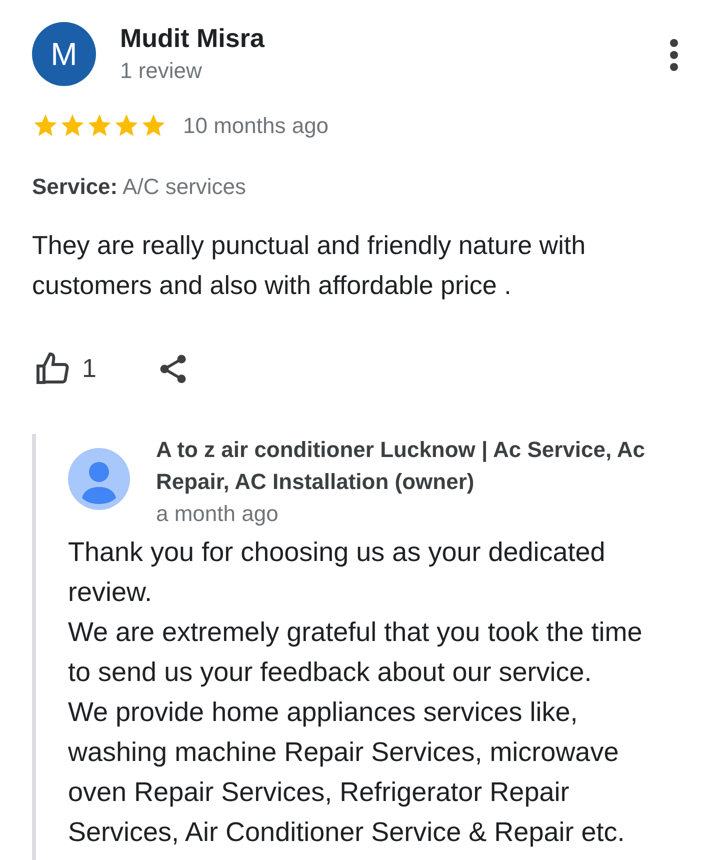  What do you see at coordinates (674, 55) in the screenshot?
I see `more-options-icon` at bounding box center [674, 55].